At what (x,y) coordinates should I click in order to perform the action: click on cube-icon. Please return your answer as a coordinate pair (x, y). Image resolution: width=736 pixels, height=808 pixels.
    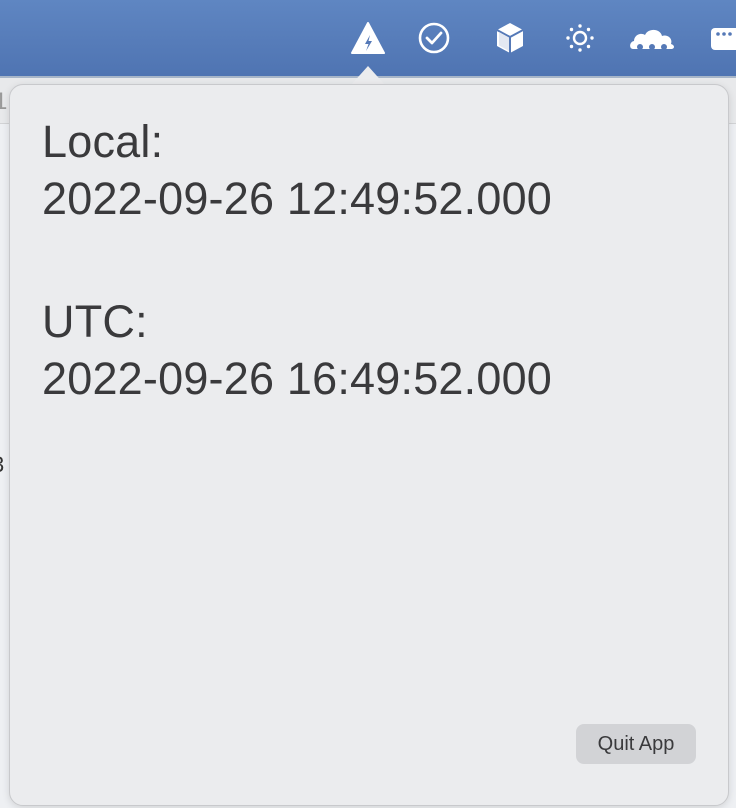
    Looking at the image, I should click on (510, 38).